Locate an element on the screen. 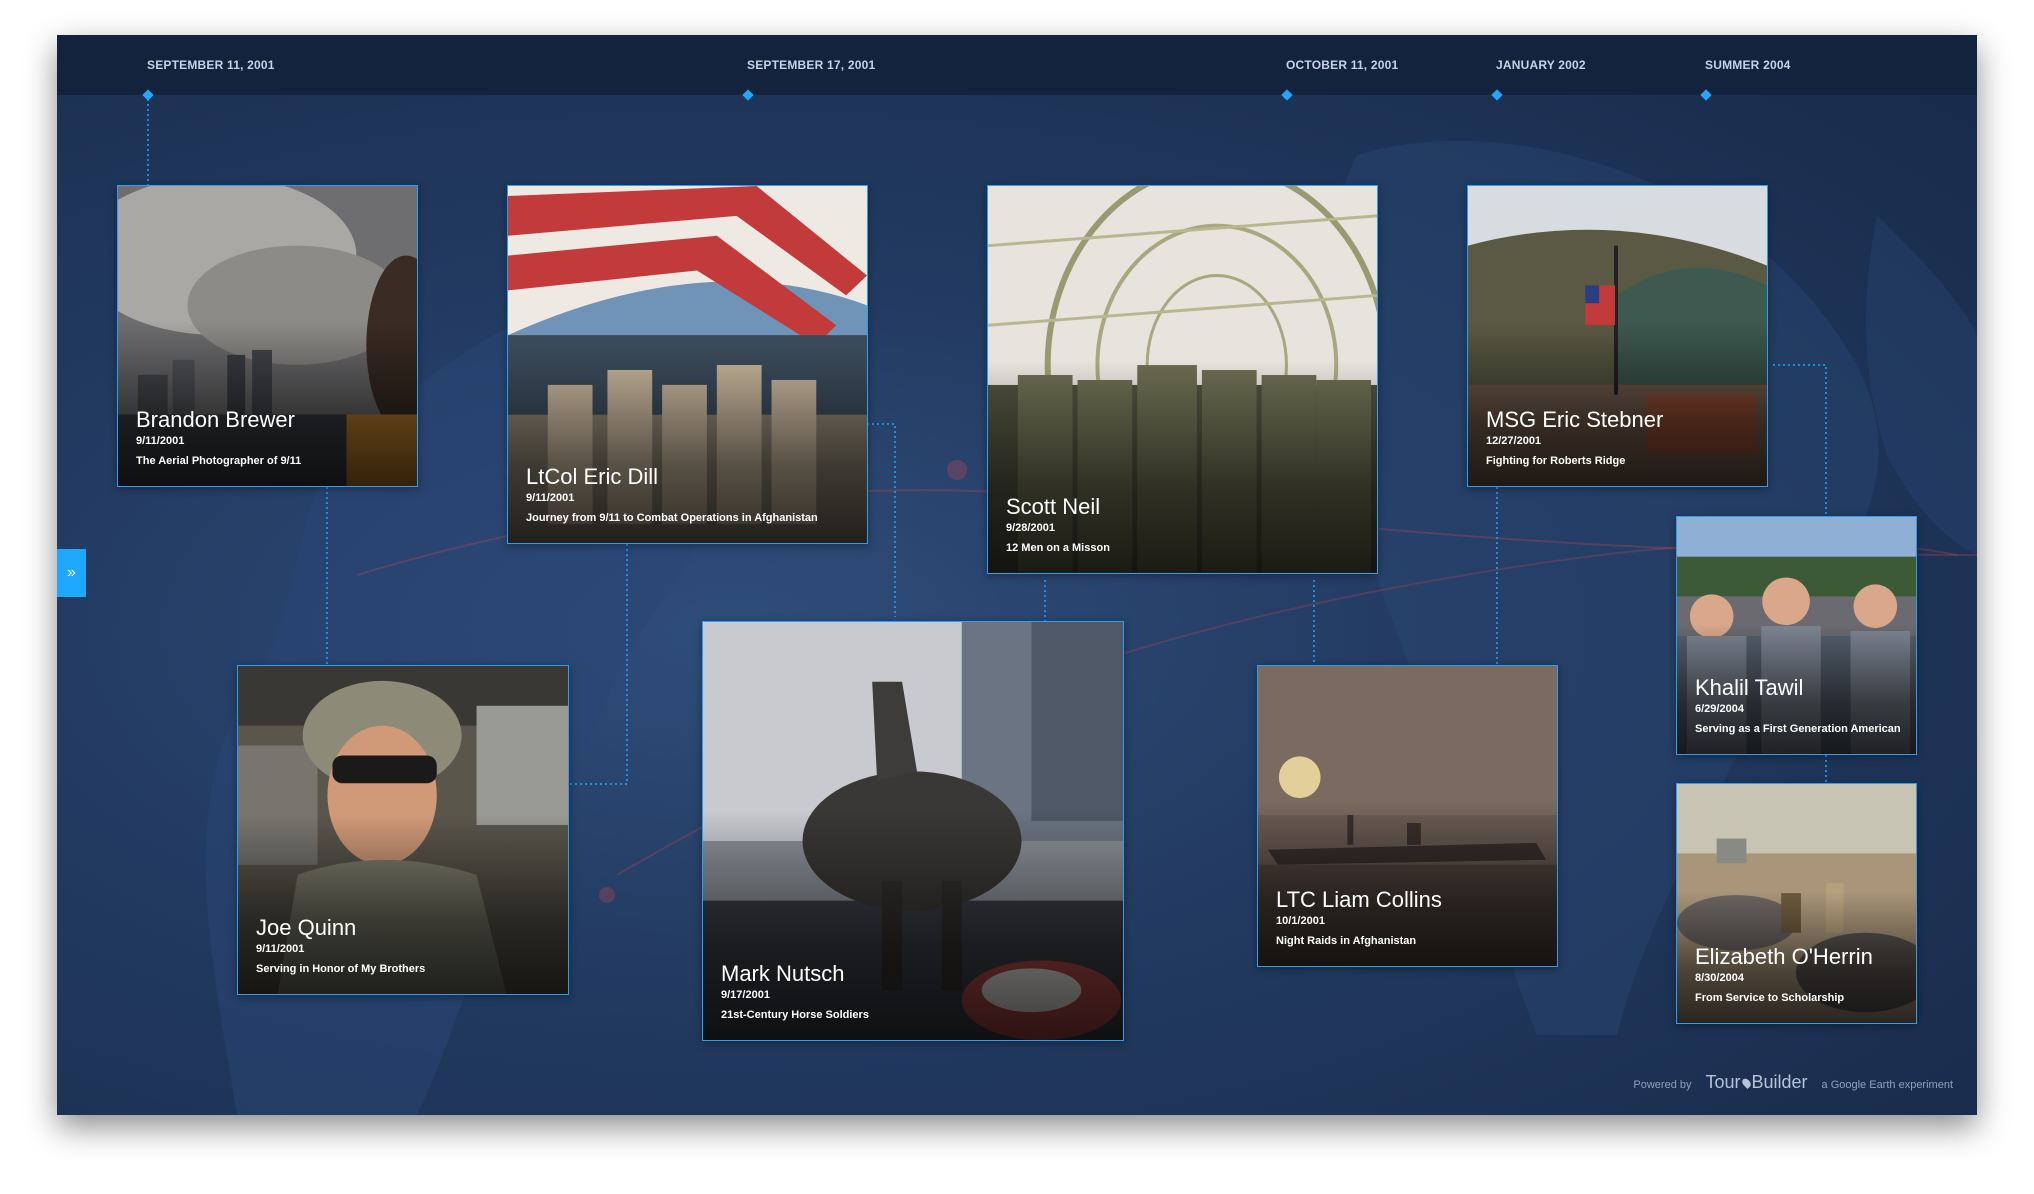  story-name: LtCol Eric Dill is located at coordinates (592, 476).